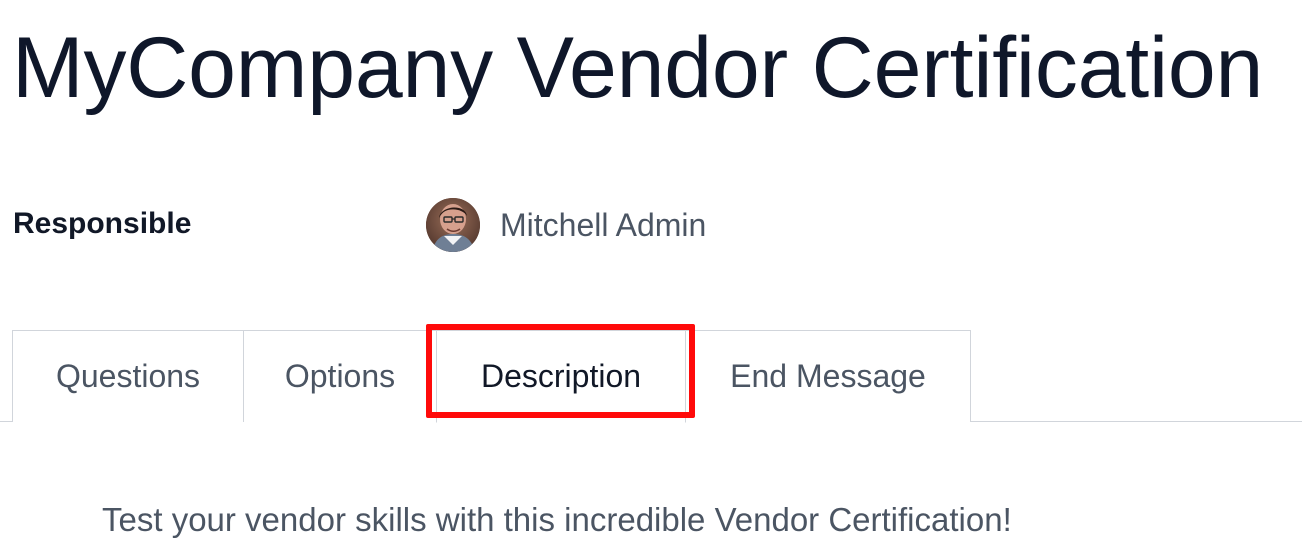  I want to click on responsible-user-name: Mitchell Admin, so click(603, 225).